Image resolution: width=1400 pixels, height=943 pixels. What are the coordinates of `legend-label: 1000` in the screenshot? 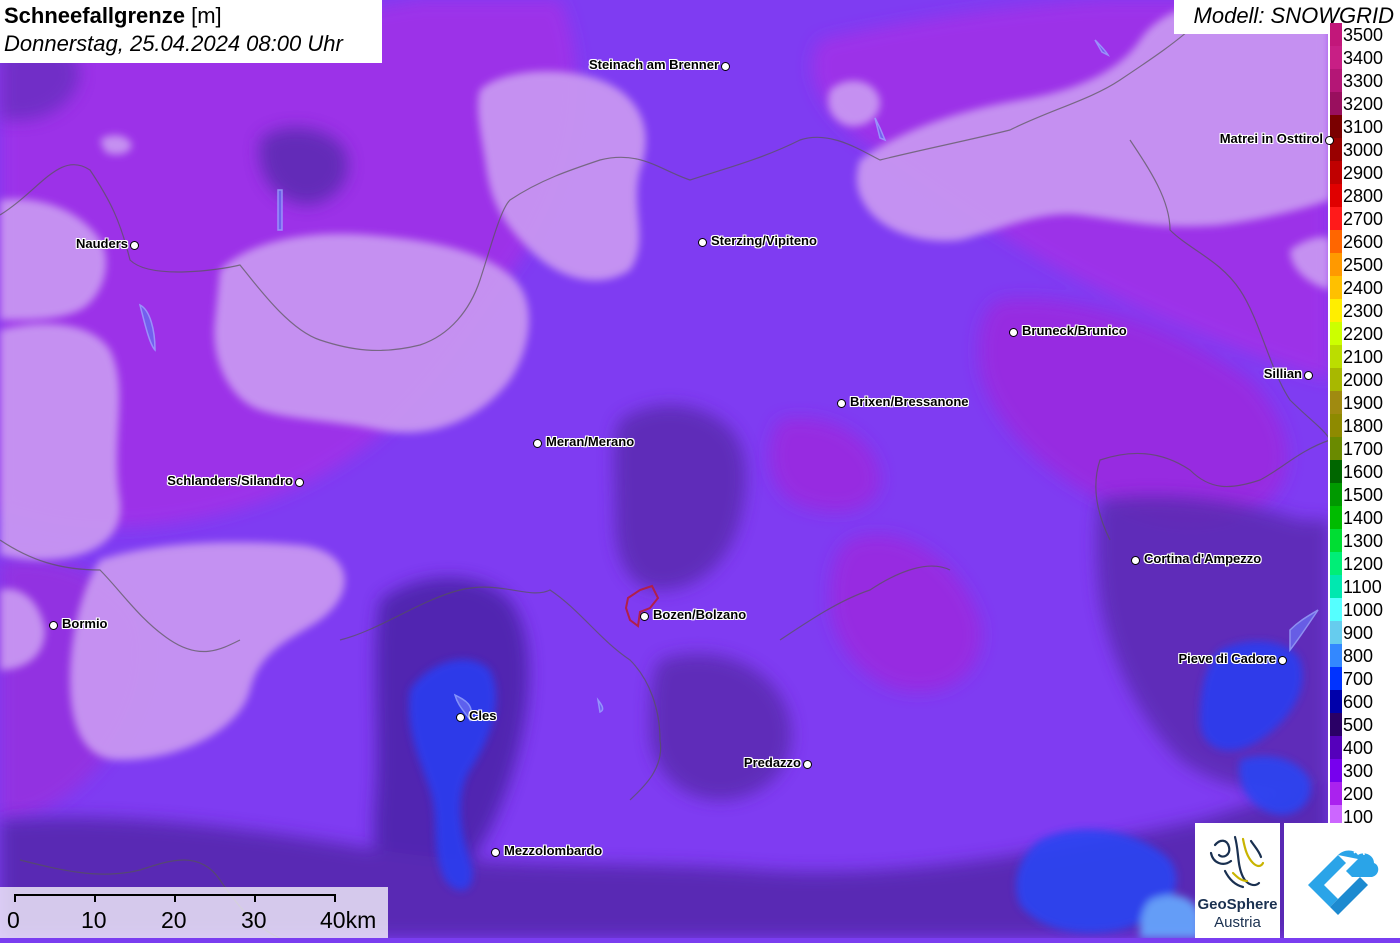 It's located at (1363, 610).